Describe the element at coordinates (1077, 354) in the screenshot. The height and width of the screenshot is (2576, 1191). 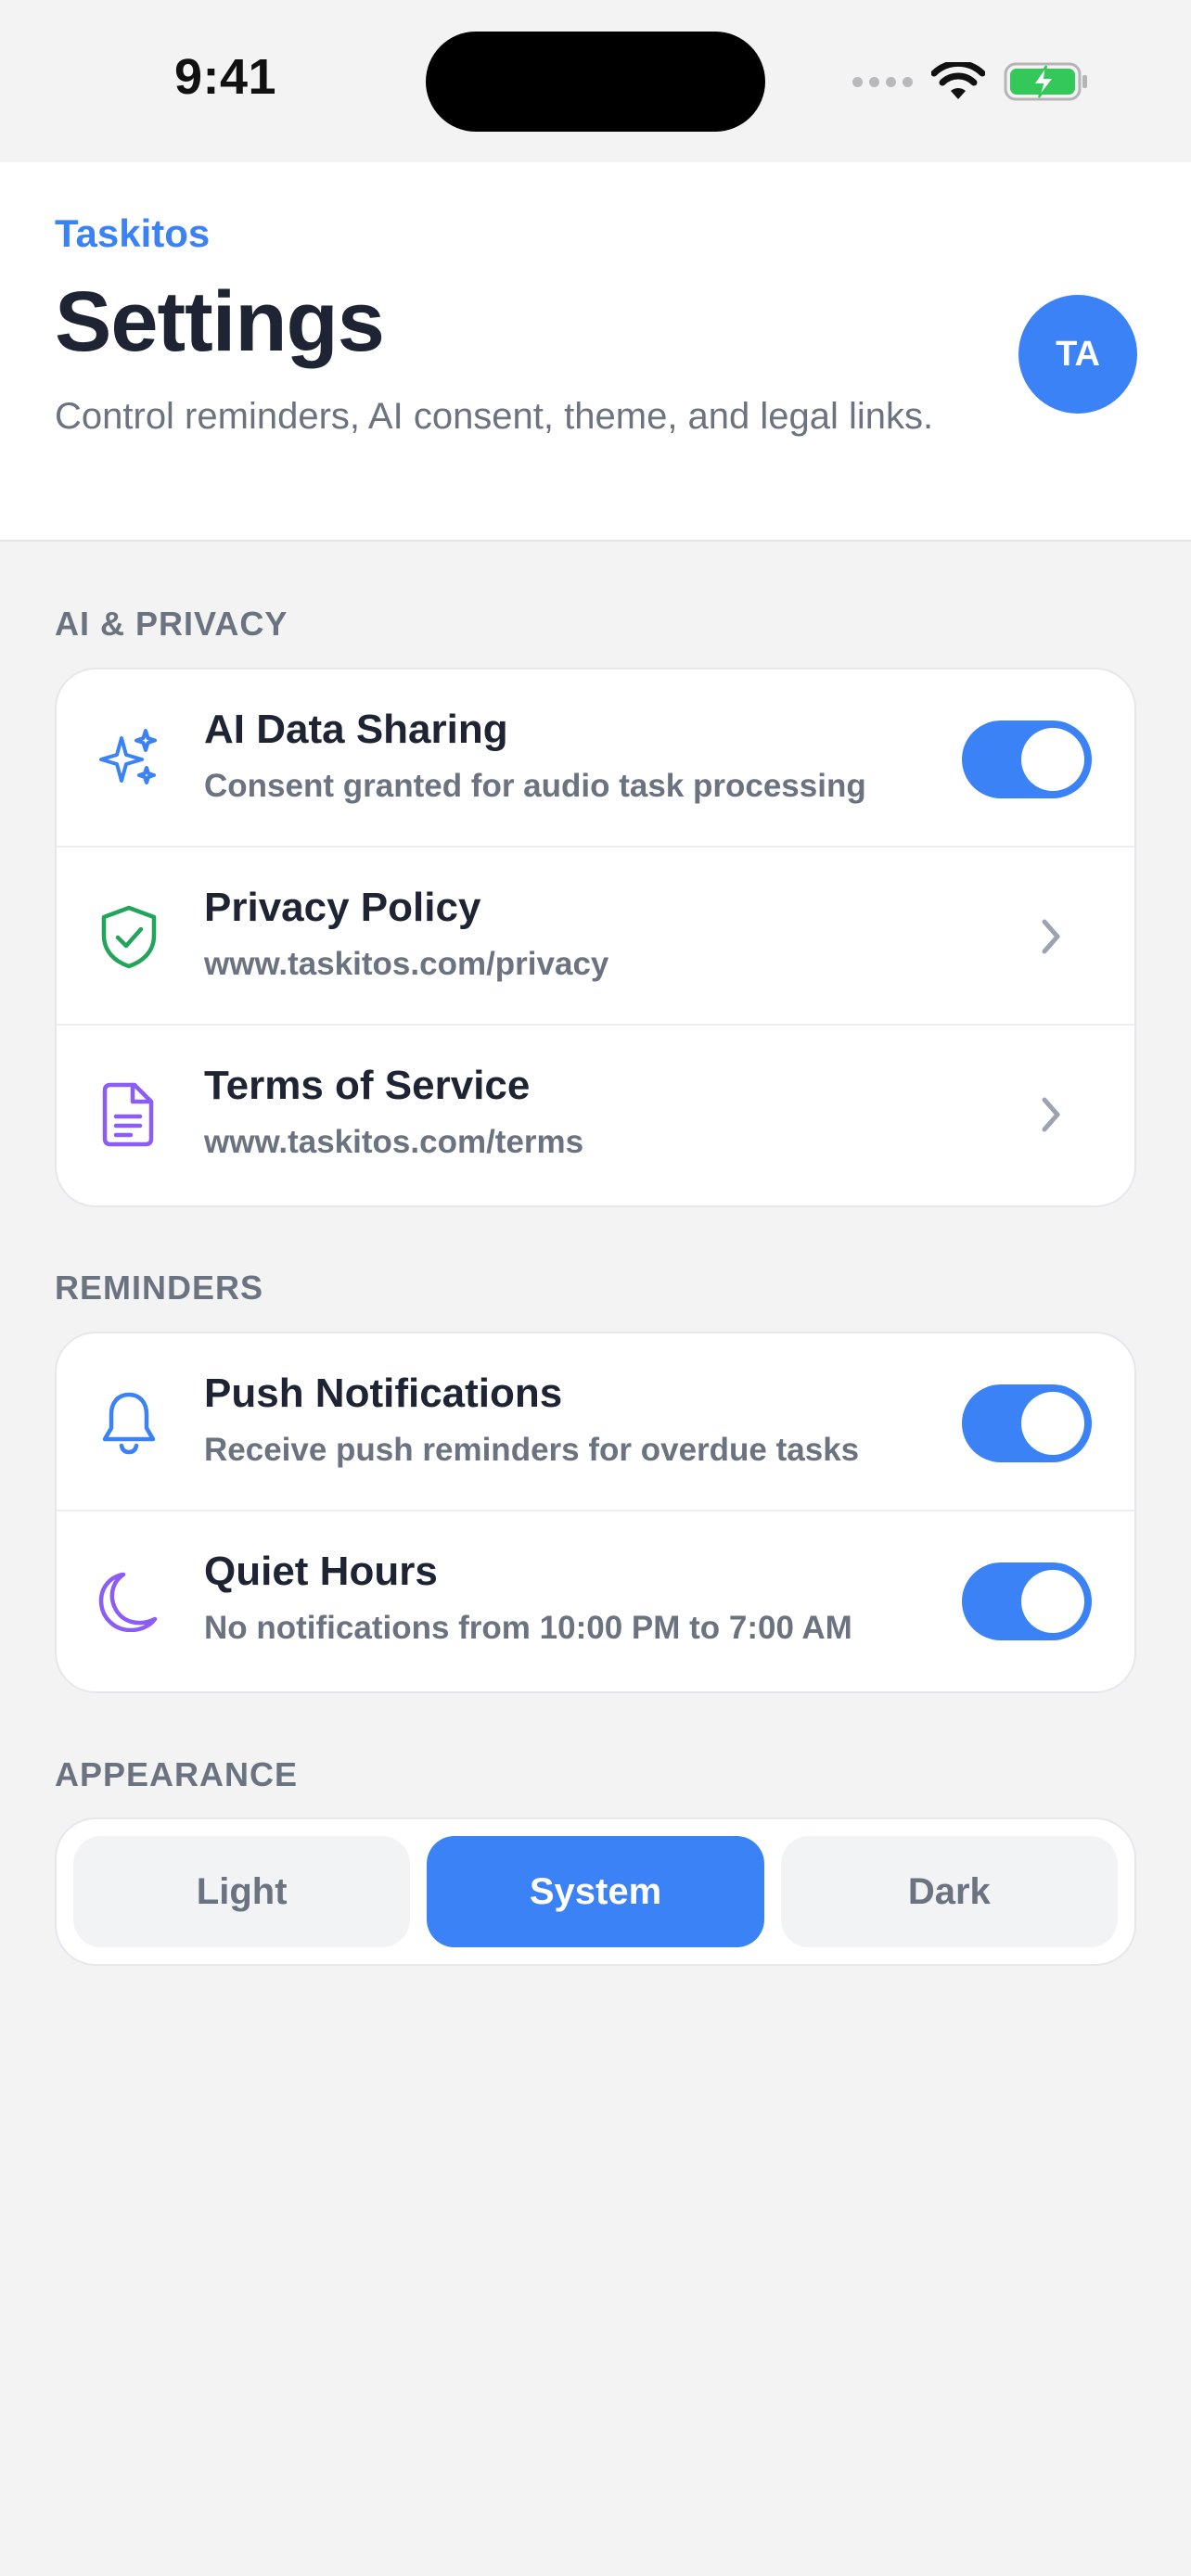
I see `avatar: TA` at that location.